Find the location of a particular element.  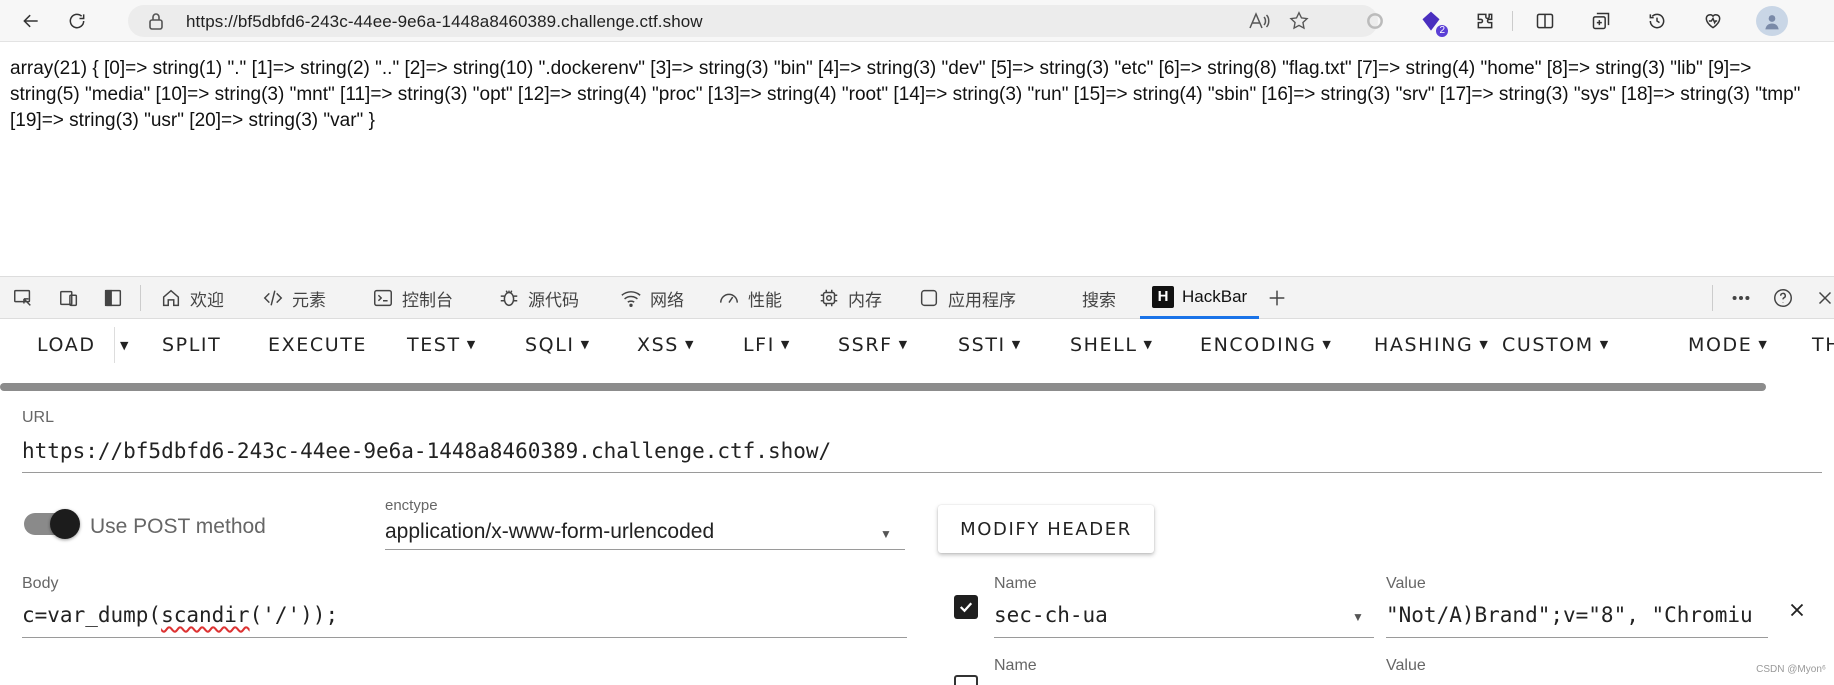

tab-memory: 内存 is located at coordinates (850, 298).